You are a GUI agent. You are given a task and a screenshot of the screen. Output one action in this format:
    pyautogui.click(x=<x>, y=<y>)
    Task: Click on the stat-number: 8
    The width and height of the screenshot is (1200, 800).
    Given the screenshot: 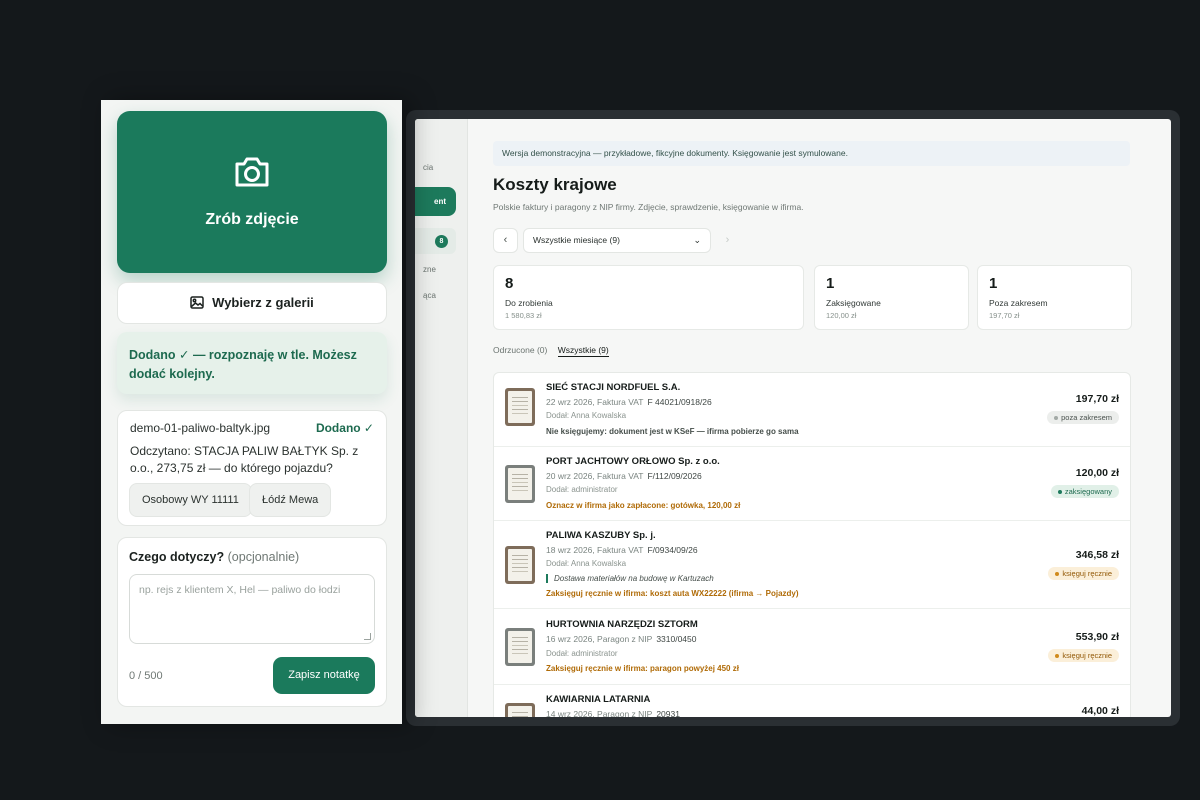 What is the action you would take?
    pyautogui.click(x=509, y=283)
    